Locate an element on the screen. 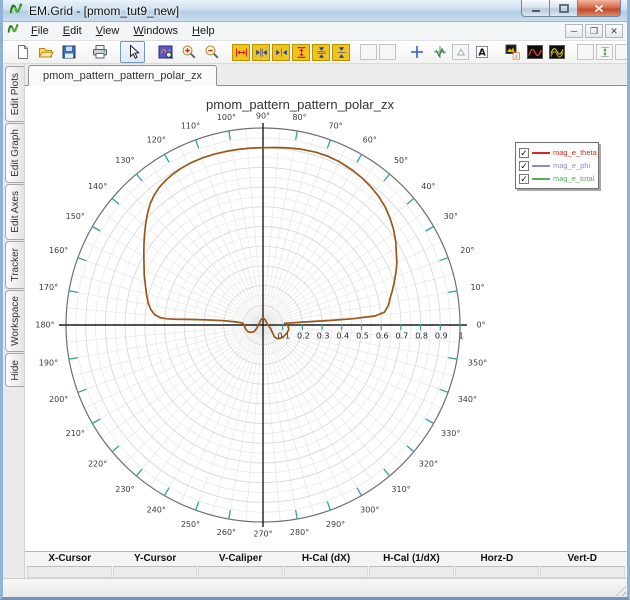 The height and width of the screenshot is (600, 630). svg-text: 190° is located at coordinates (48, 362).